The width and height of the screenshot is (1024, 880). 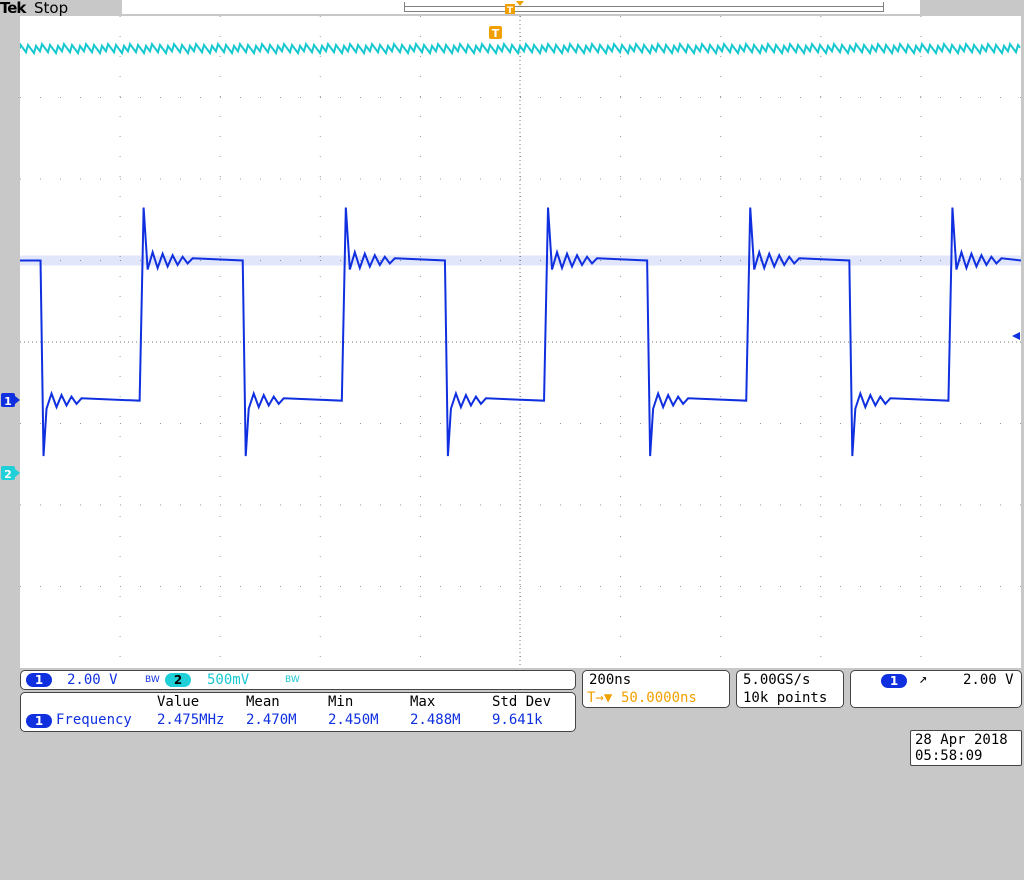 What do you see at coordinates (656, 689) in the screenshot?
I see `timebase-panel: 200ns T→▼ 50.0000ns` at bounding box center [656, 689].